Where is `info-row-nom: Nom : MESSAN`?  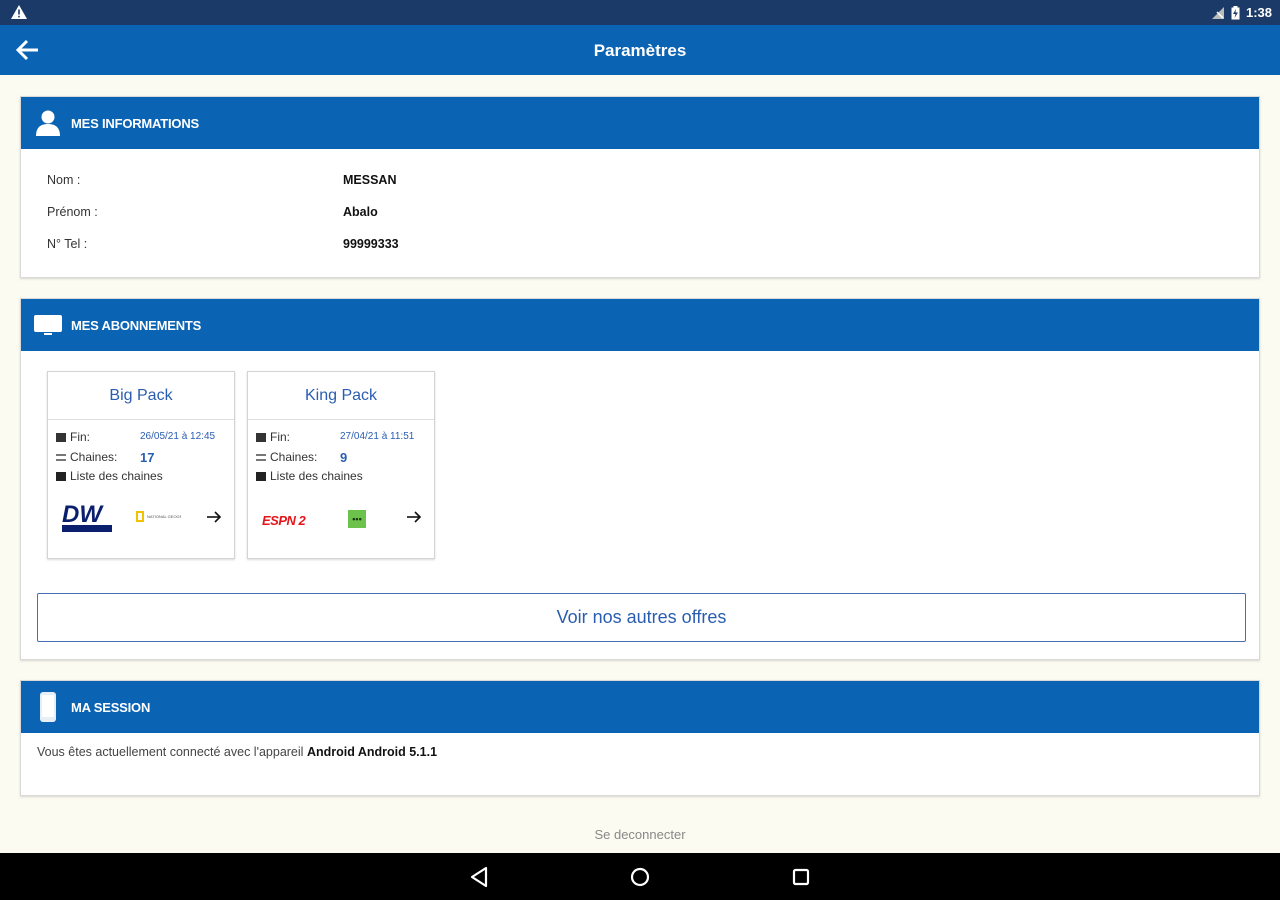
info-row-nom: Nom : MESSAN is located at coordinates (653, 187).